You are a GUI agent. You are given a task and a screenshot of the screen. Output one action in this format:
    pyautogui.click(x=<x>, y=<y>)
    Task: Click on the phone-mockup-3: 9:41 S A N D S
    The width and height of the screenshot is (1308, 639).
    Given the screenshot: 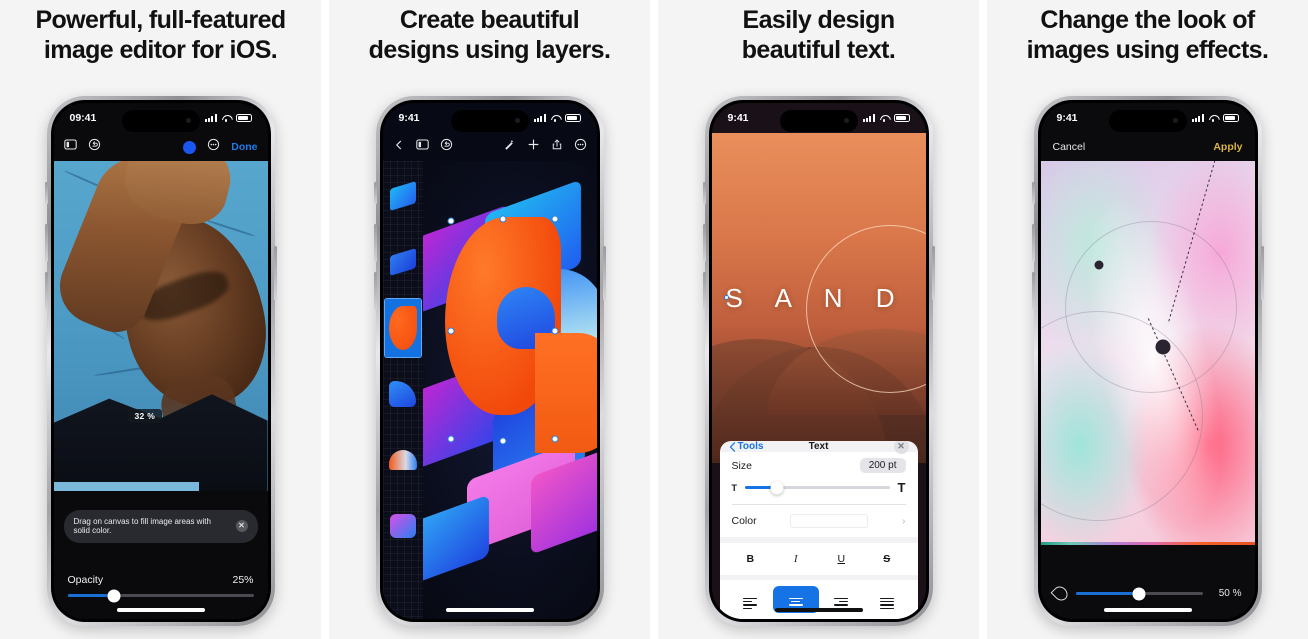 What is the action you would take?
    pyautogui.click(x=818, y=361)
    